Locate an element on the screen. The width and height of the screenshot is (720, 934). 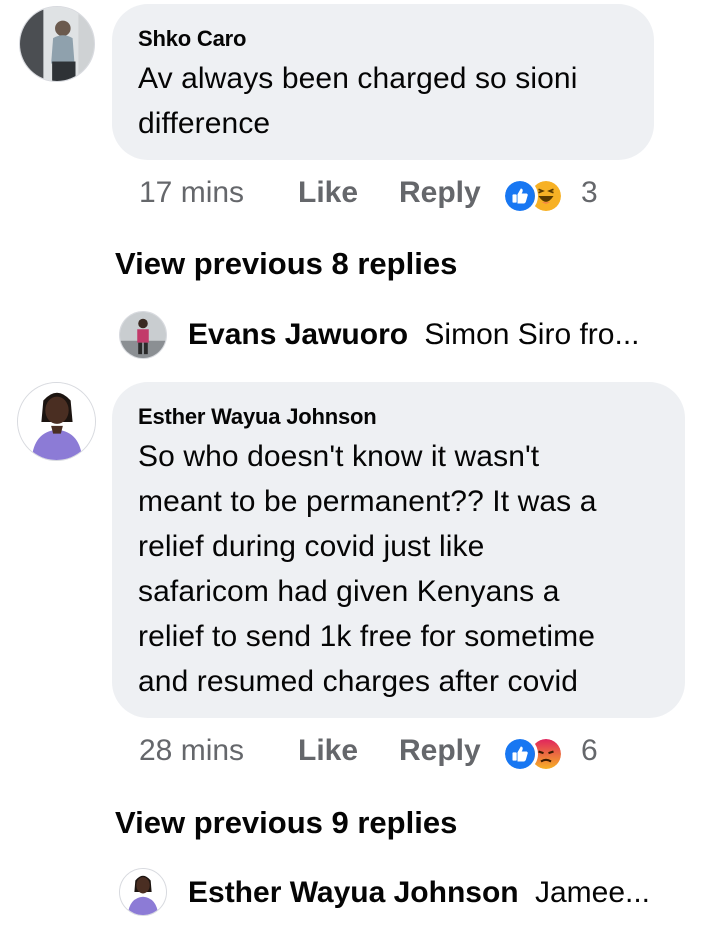
comment-text-line: and resumed charges after covid is located at coordinates (358, 681).